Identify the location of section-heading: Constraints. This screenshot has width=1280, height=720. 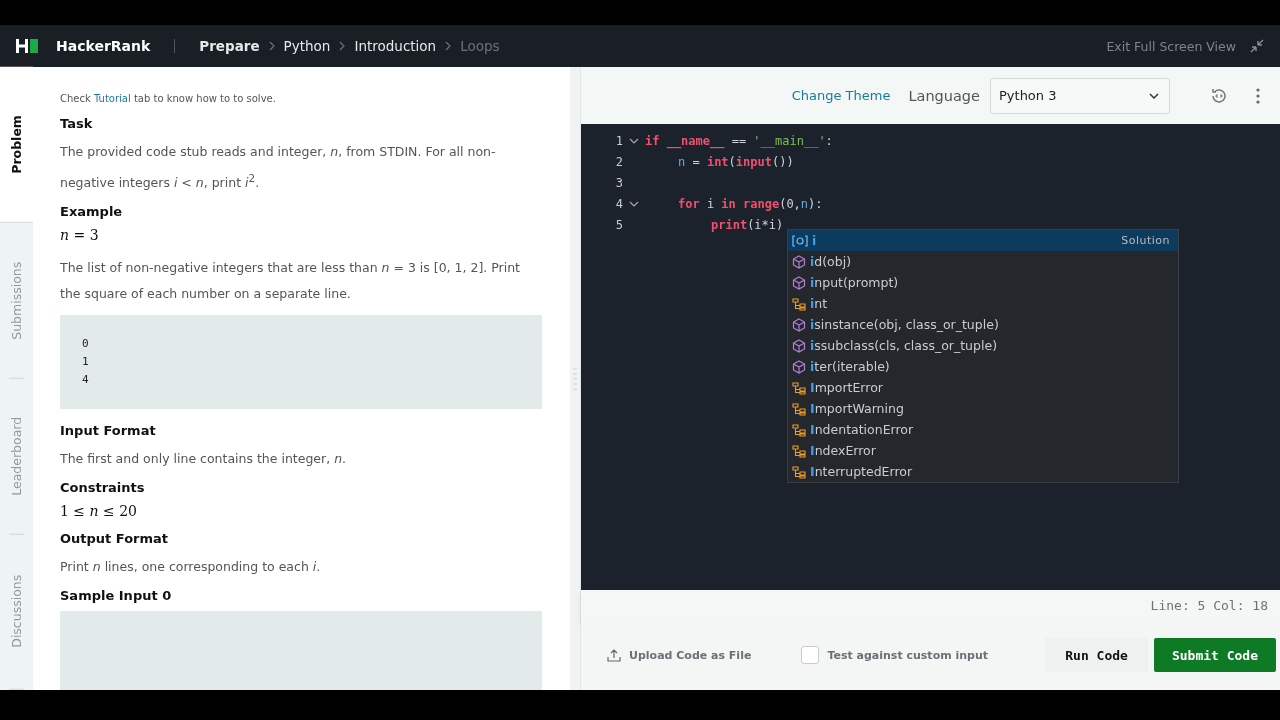
(103, 488).